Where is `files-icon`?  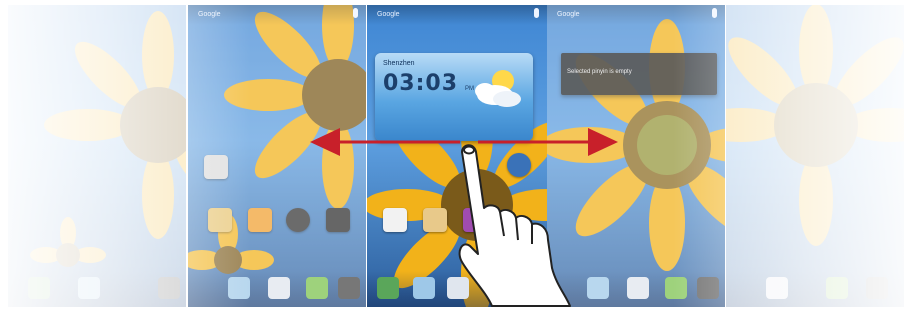
files-icon is located at coordinates (260, 220).